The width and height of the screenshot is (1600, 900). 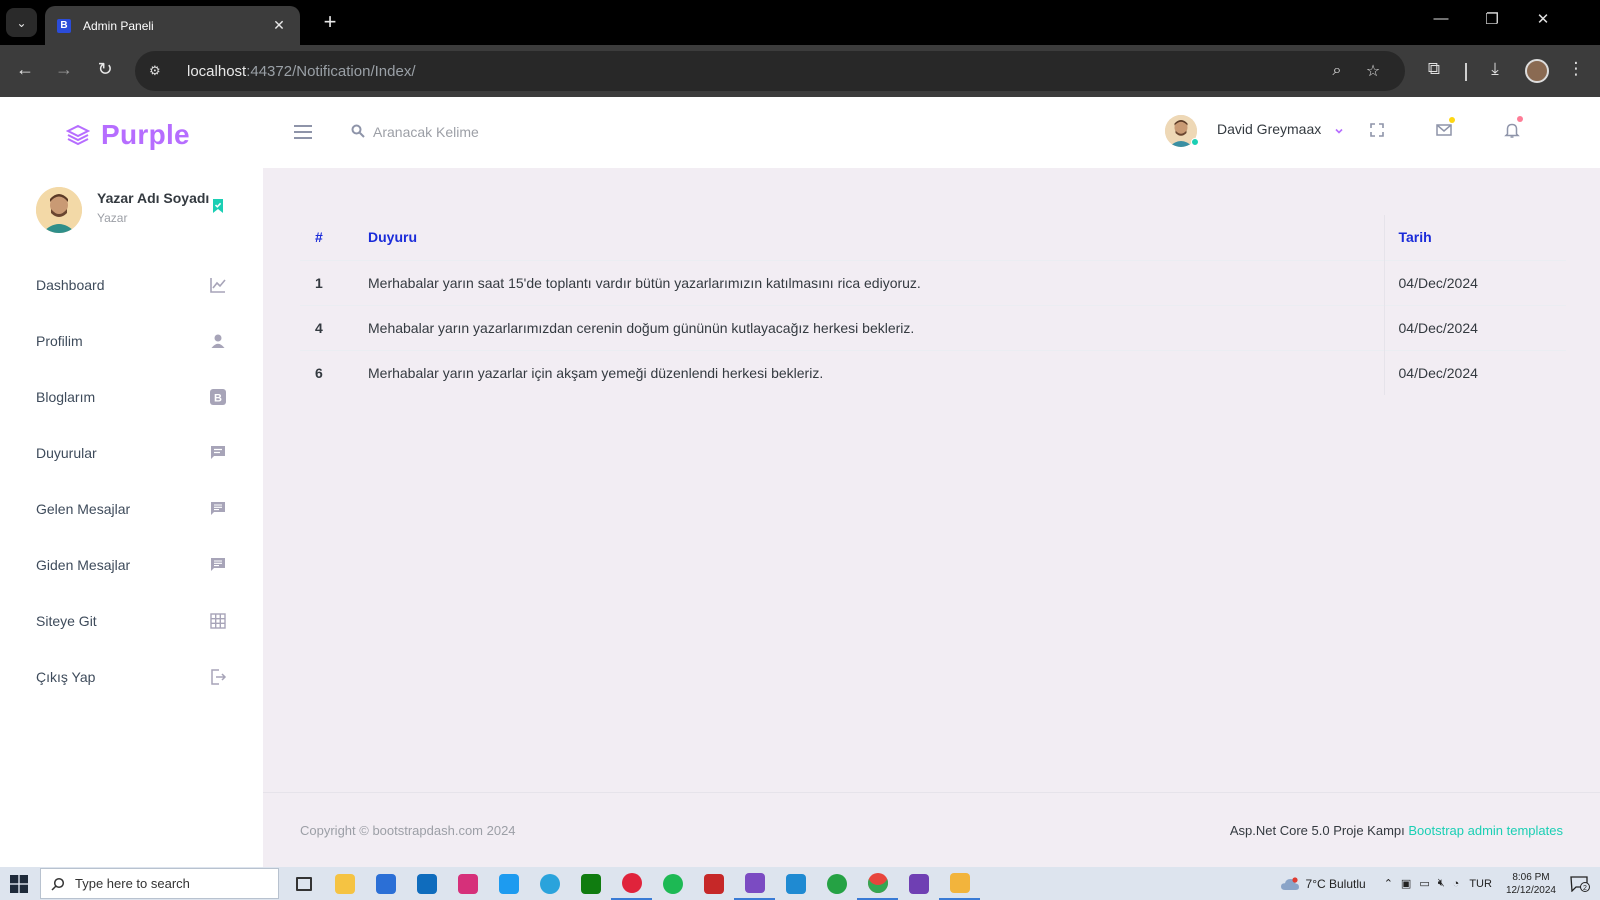 I want to click on weather-text: 7°C Bulutlu, so click(x=1336, y=884).